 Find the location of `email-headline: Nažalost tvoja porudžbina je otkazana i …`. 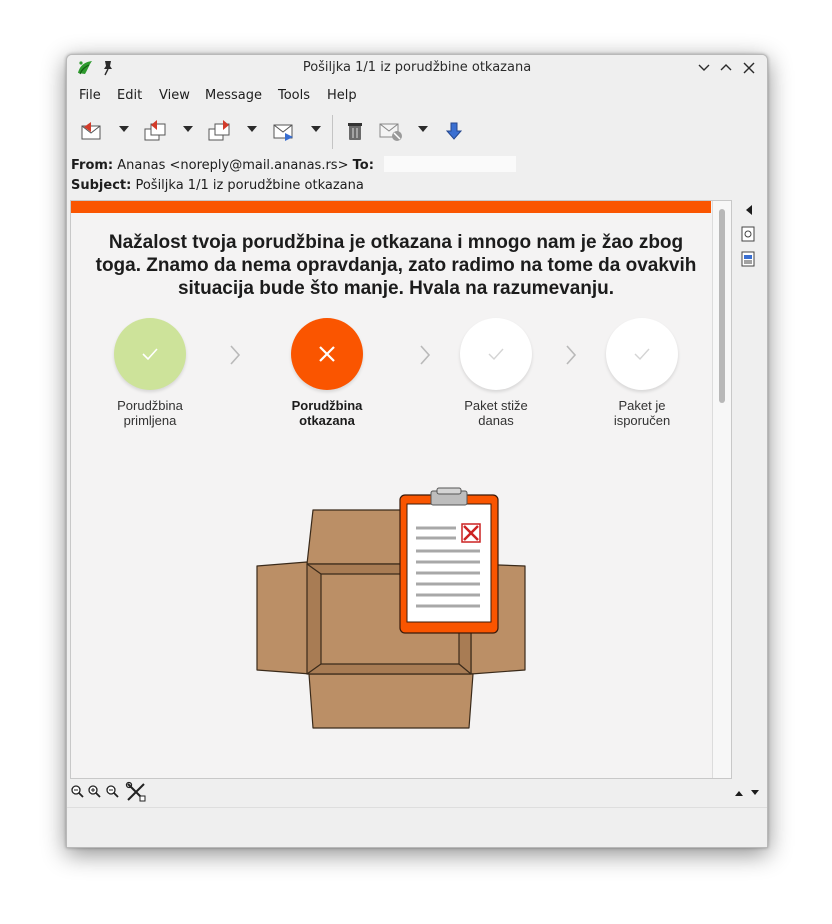

email-headline: Nažalost tvoja porudžbina je otkazana i … is located at coordinates (396, 265).